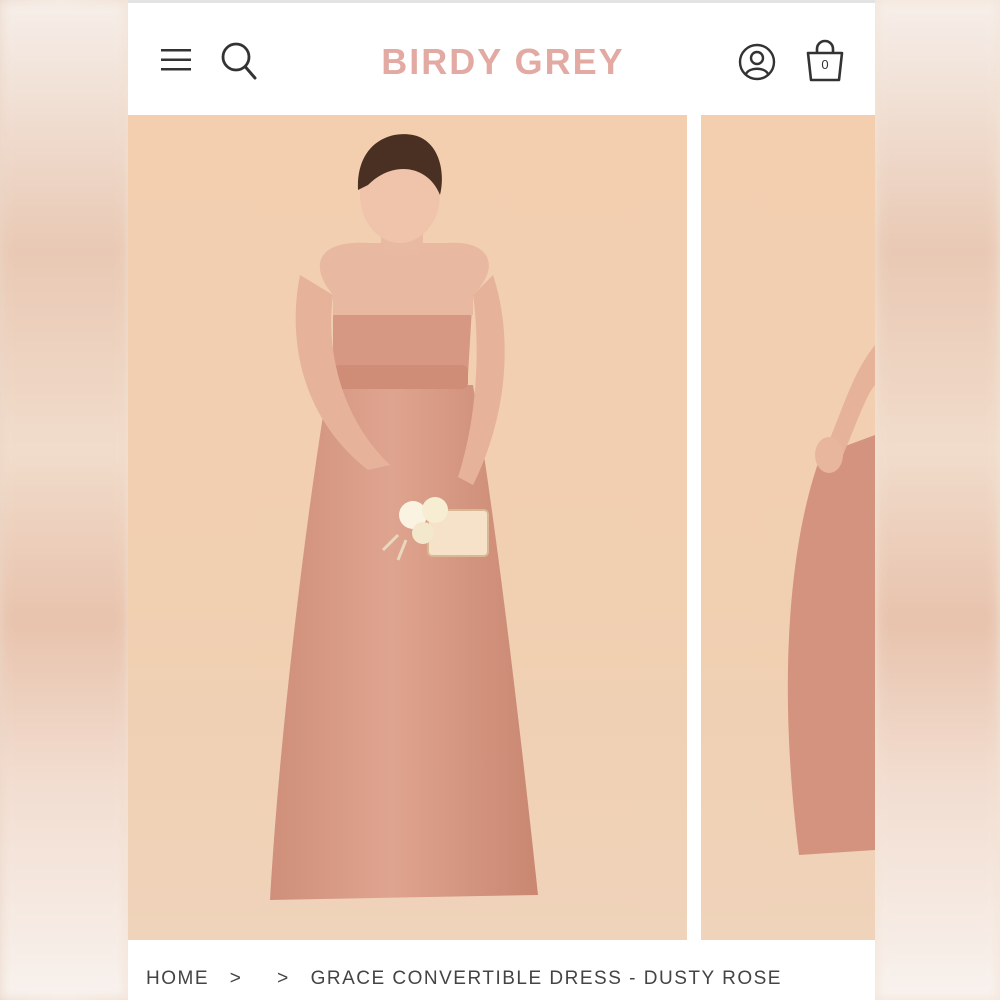 The image size is (1000, 1000). What do you see at coordinates (177, 979) in the screenshot?
I see `breadcrumb-home-link: HOME` at bounding box center [177, 979].